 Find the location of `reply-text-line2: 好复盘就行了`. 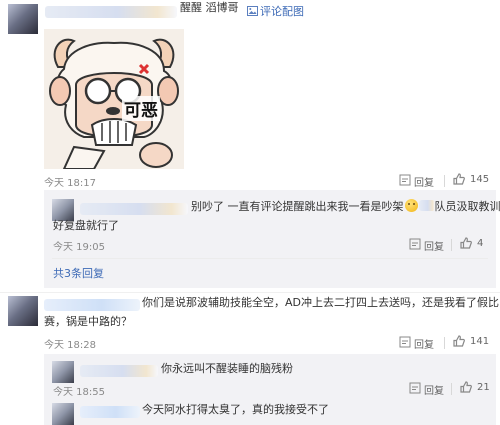

reply-text-line2: 好复盘就行了 is located at coordinates (86, 225).